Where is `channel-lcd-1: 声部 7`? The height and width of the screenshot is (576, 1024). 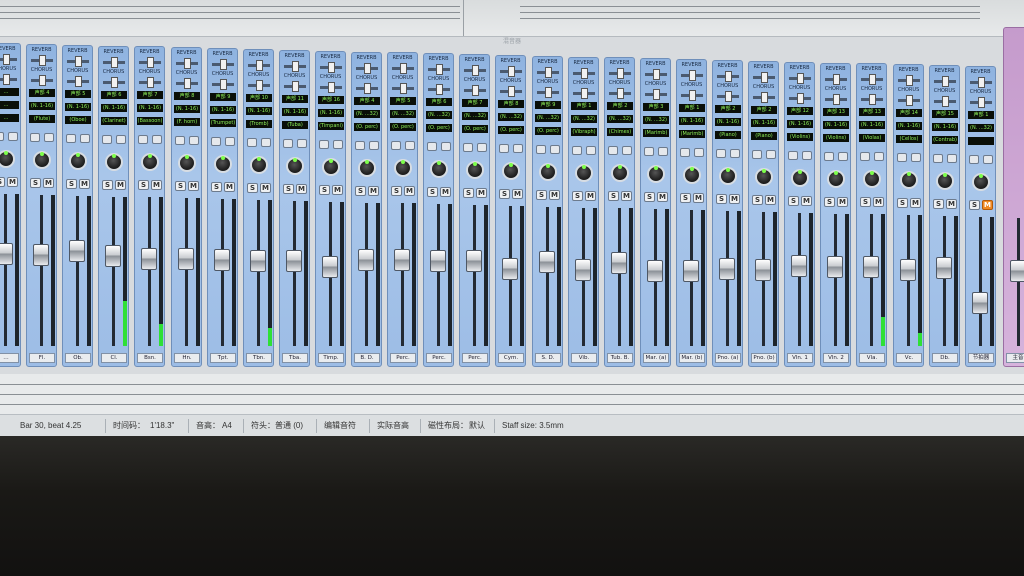 channel-lcd-1: 声部 7 is located at coordinates (150, 95).